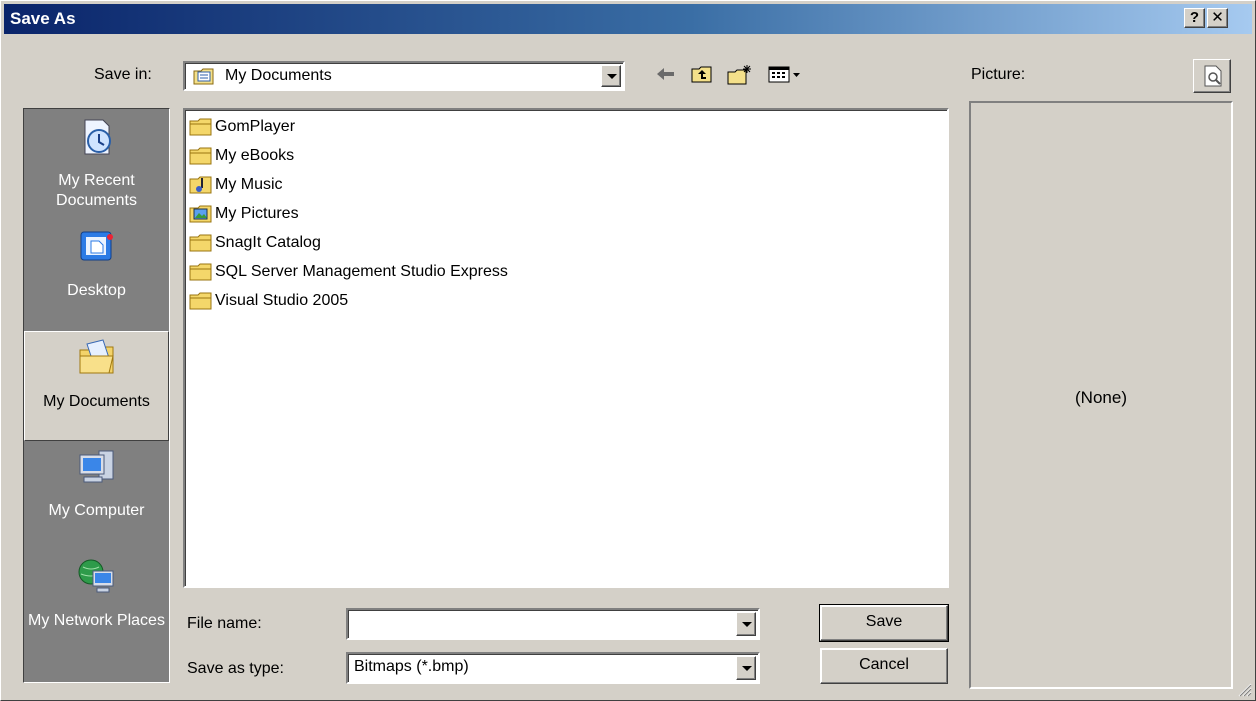 Image resolution: width=1256 pixels, height=701 pixels. What do you see at coordinates (411, 666) in the screenshot?
I see `save-as-type-value: Bitmaps (*.bmp)` at bounding box center [411, 666].